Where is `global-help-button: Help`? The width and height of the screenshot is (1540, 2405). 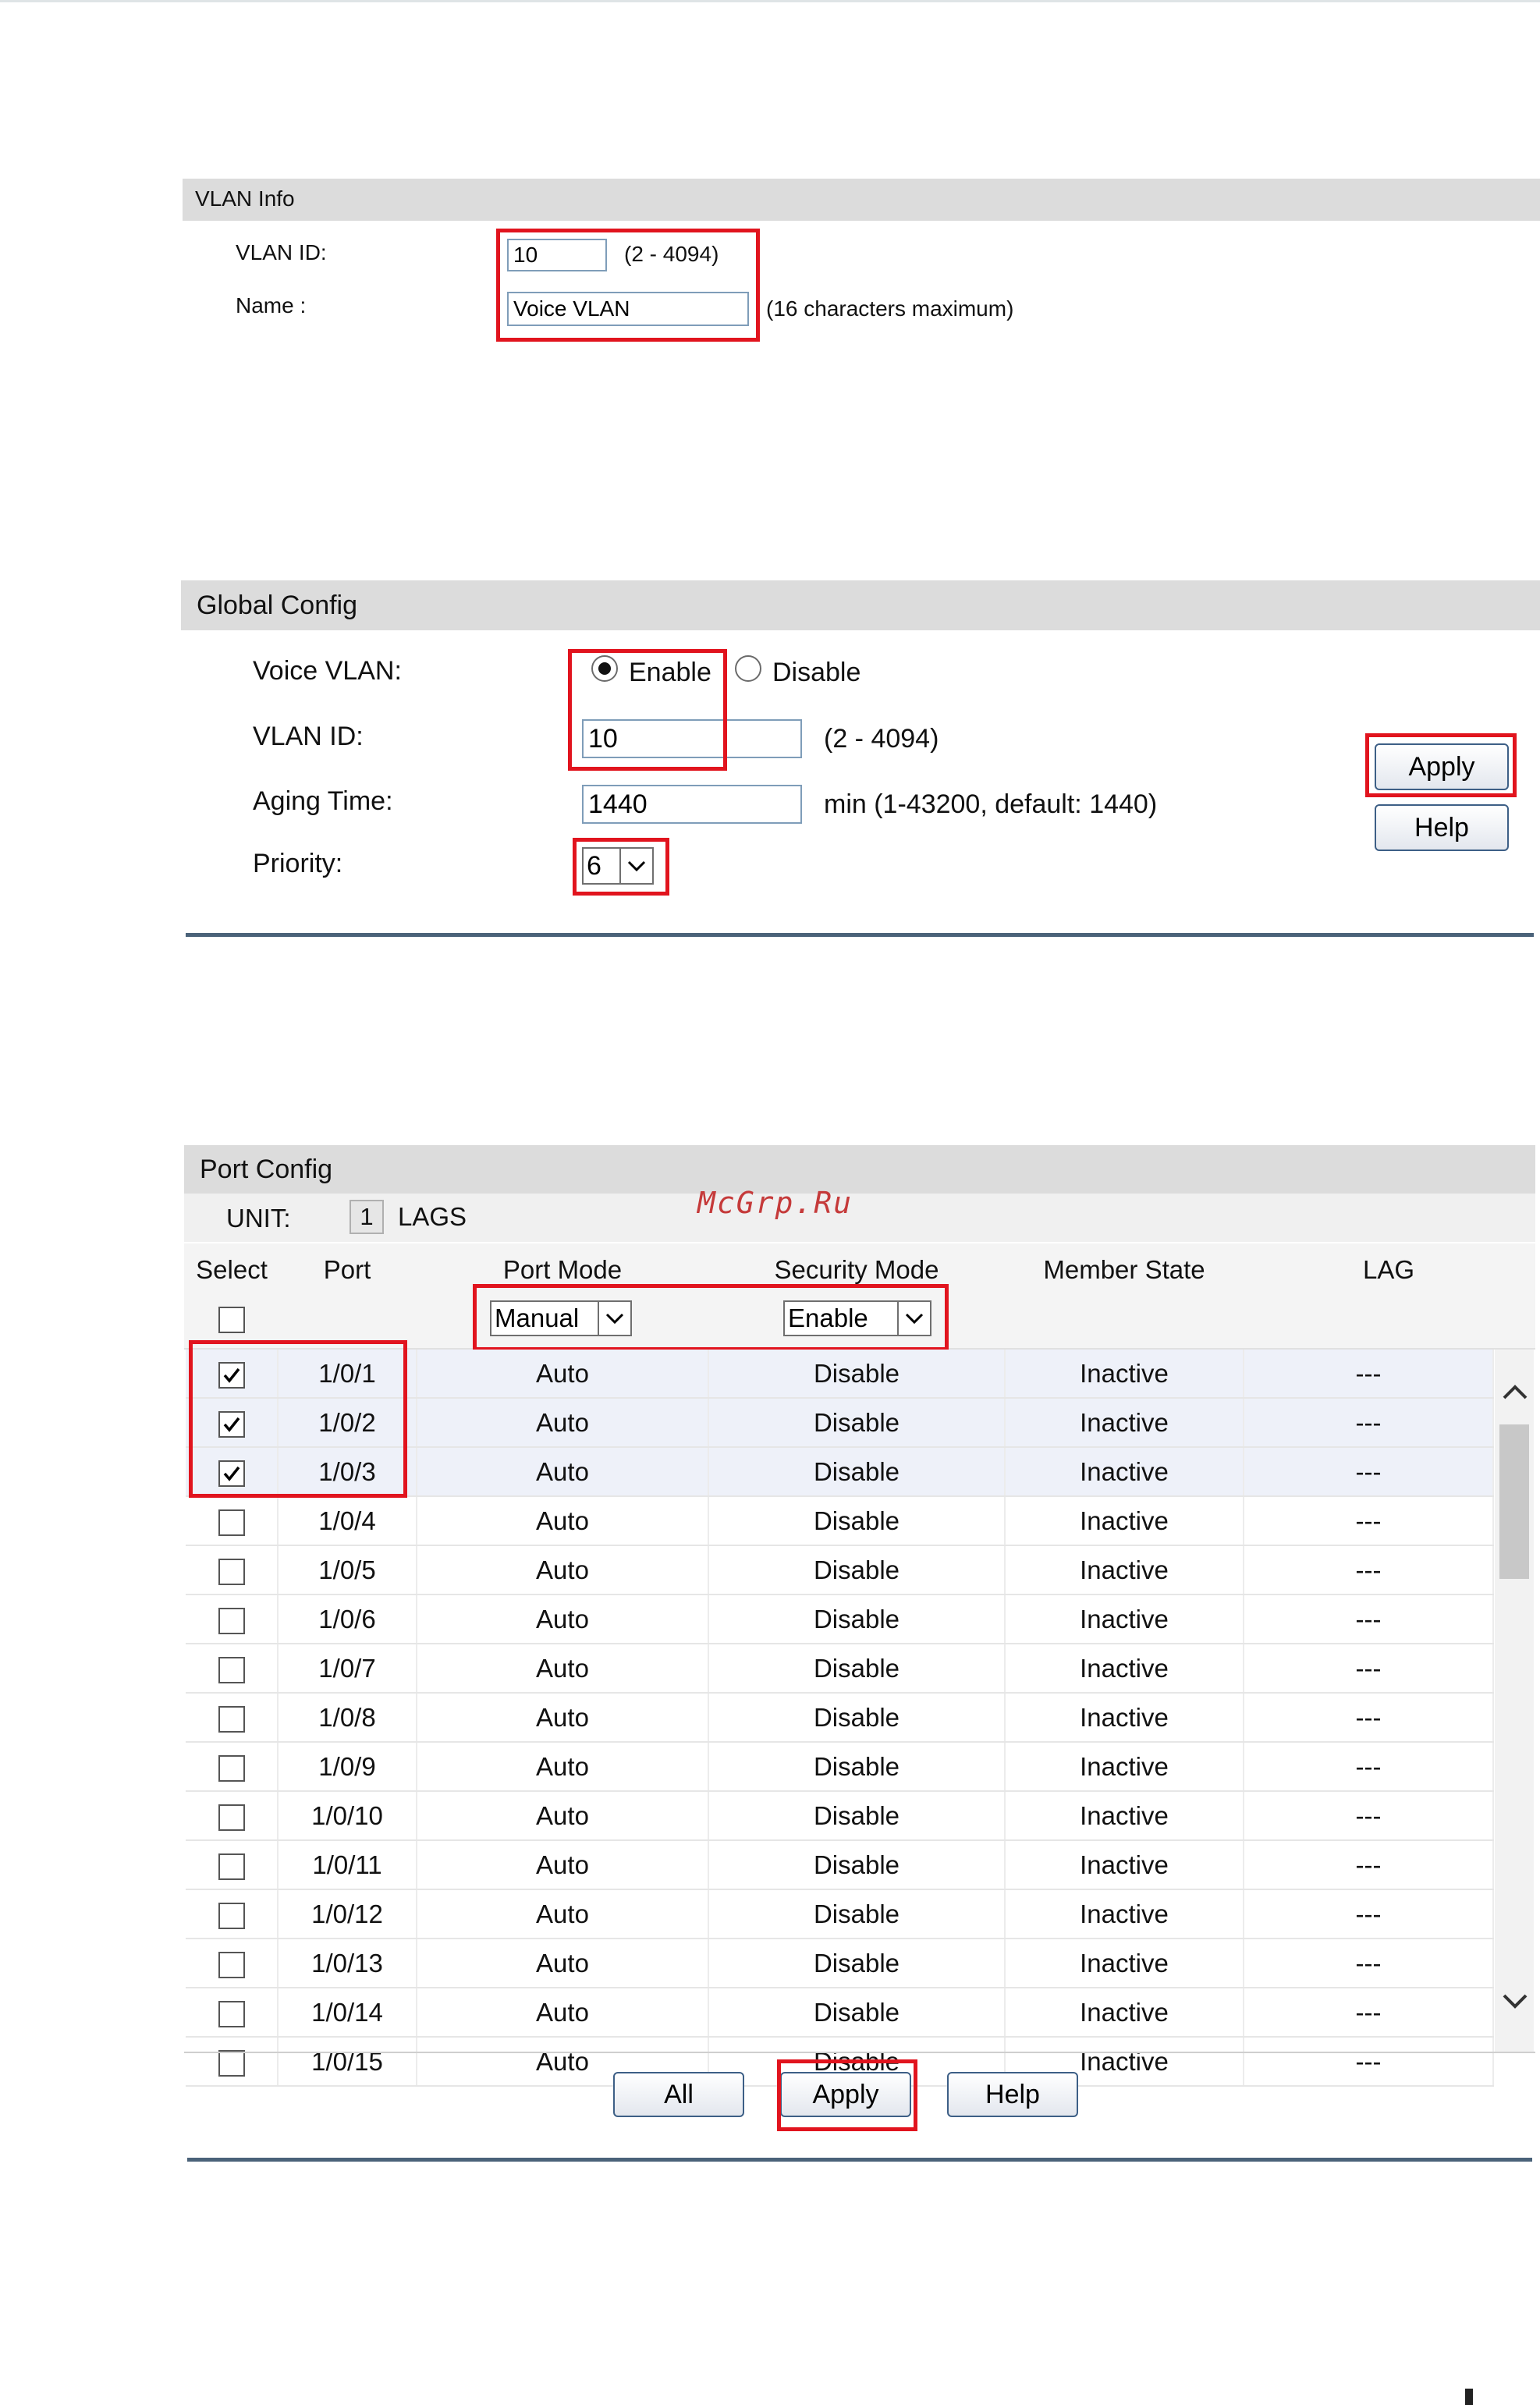
global-help-button: Help is located at coordinates (1442, 827).